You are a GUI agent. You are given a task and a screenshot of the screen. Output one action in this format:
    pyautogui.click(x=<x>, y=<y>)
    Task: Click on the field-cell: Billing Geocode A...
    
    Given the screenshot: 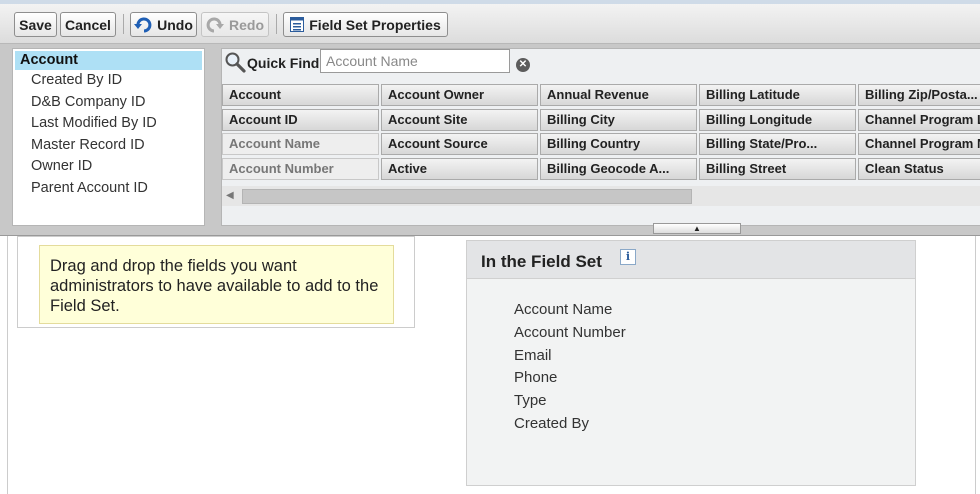 What is the action you would take?
    pyautogui.click(x=618, y=168)
    